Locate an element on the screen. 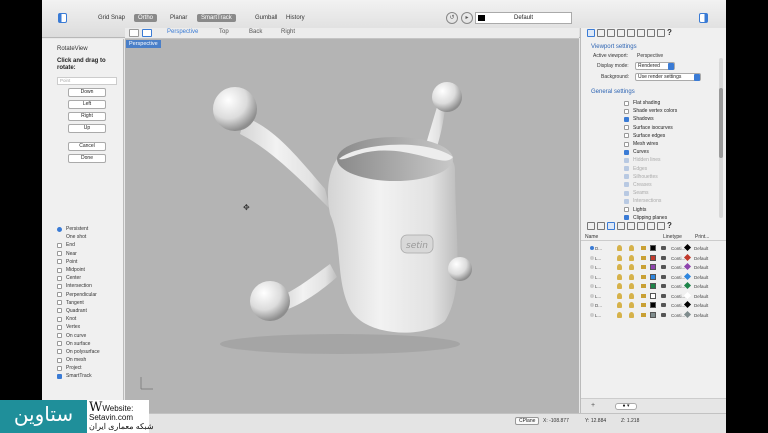  command-input: Point is located at coordinates (87, 81).